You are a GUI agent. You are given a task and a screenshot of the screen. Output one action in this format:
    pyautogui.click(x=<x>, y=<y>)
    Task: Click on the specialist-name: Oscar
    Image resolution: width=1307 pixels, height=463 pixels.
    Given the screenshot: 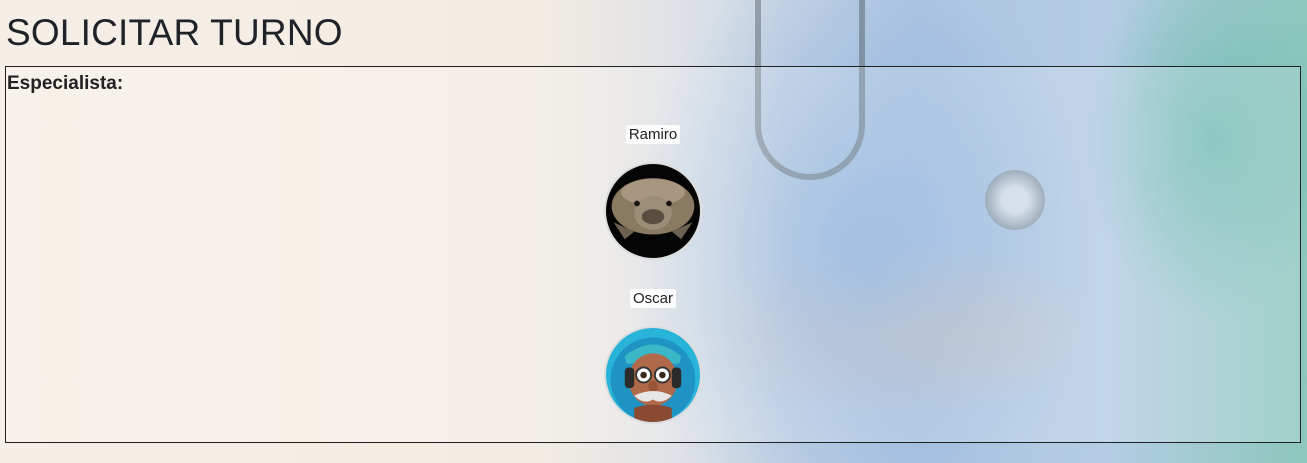 What is the action you would take?
    pyautogui.click(x=652, y=298)
    